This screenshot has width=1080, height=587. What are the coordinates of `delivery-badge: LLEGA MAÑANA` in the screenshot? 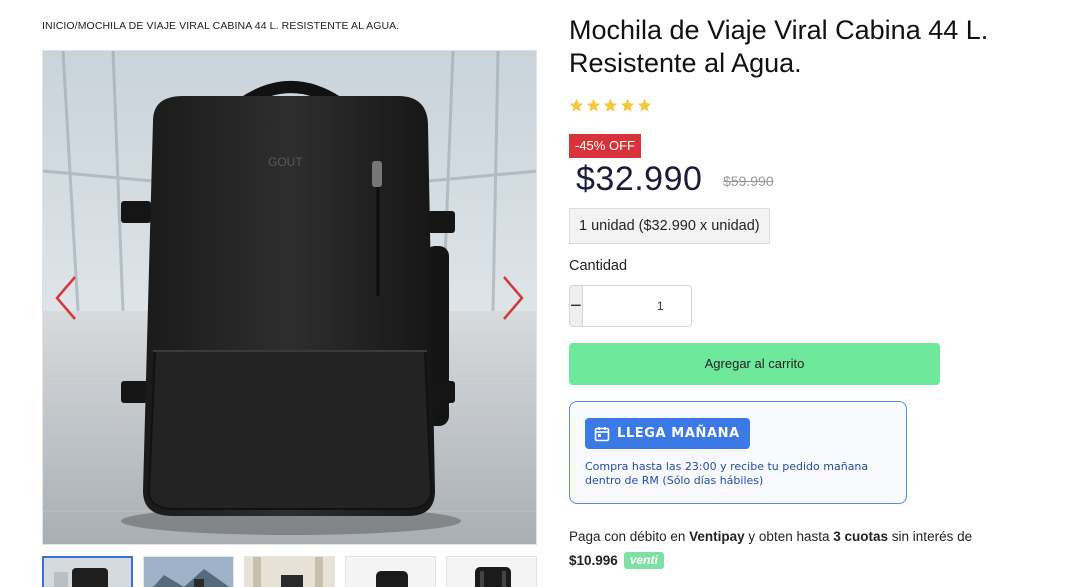 It's located at (667, 433).